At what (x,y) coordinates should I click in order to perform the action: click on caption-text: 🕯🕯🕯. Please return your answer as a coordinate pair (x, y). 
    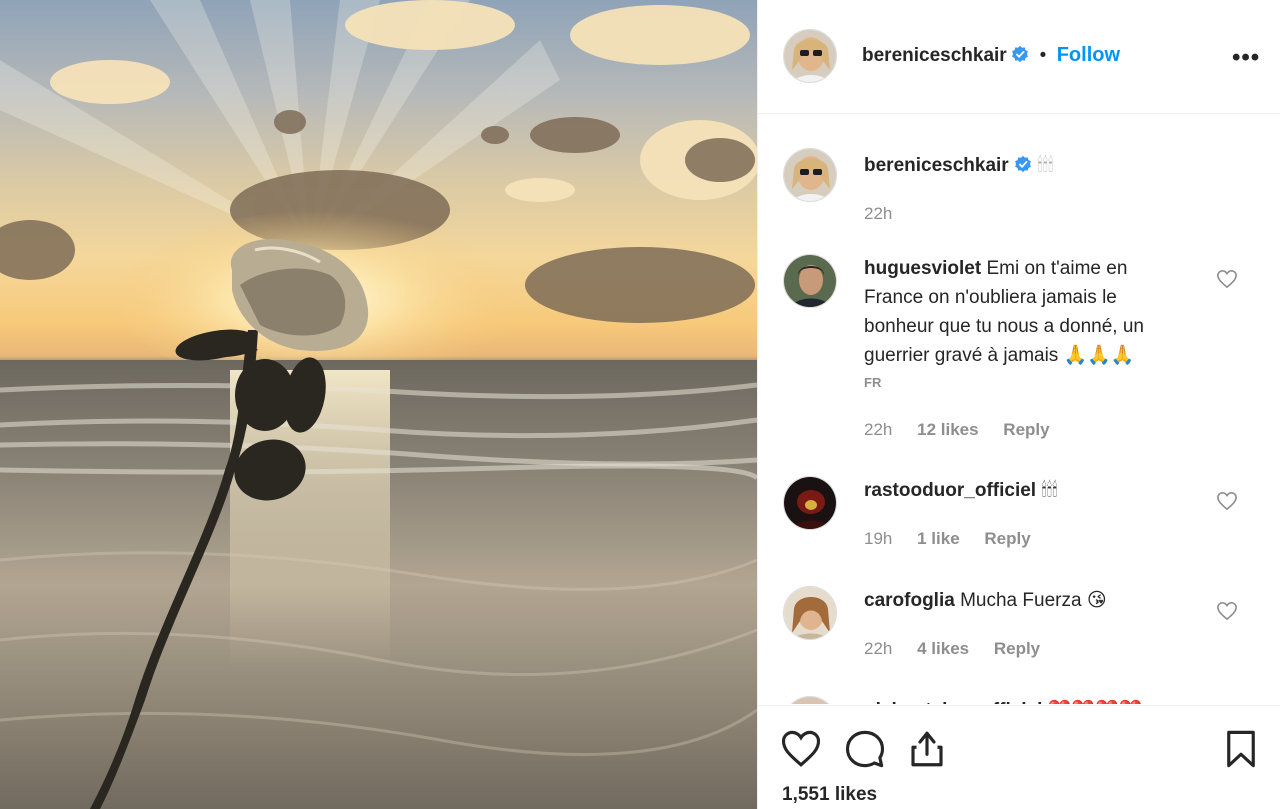
    Looking at the image, I should click on (1045, 165).